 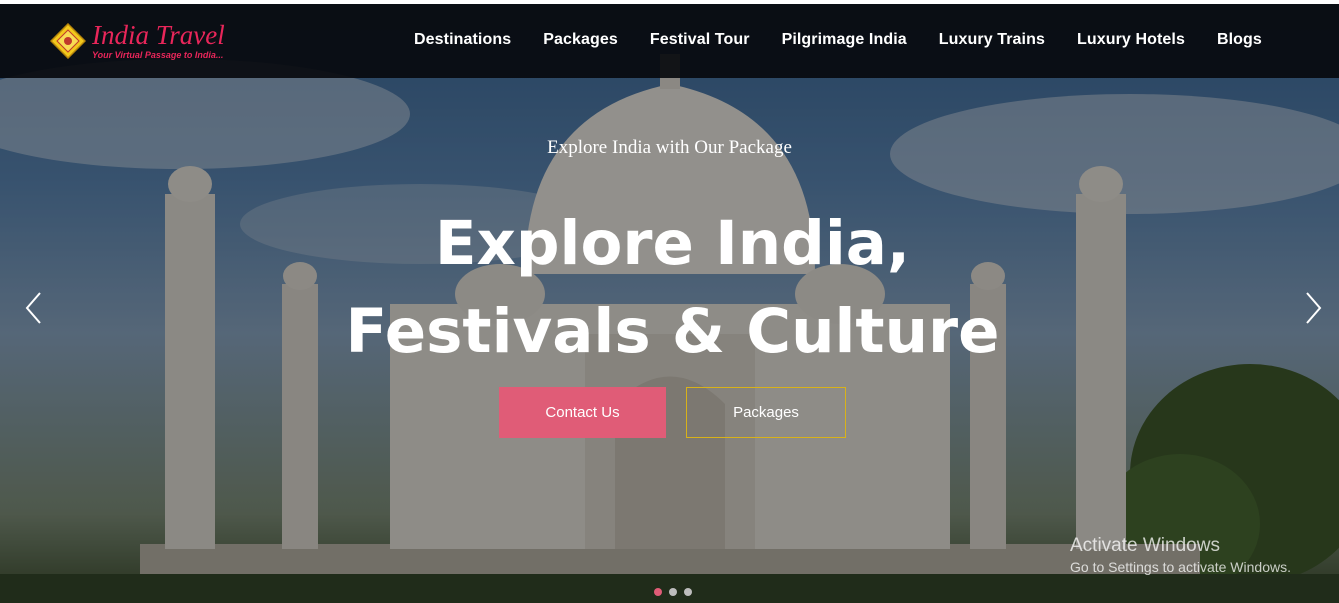 What do you see at coordinates (582, 412) in the screenshot?
I see `contact-us-button: Contact Us` at bounding box center [582, 412].